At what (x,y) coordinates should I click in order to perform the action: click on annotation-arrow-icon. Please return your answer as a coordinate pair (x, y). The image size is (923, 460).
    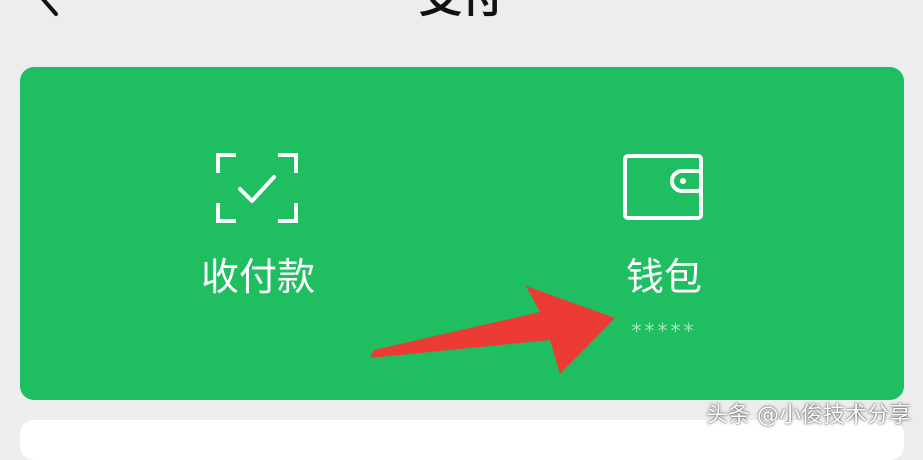
    Looking at the image, I should click on (492, 330).